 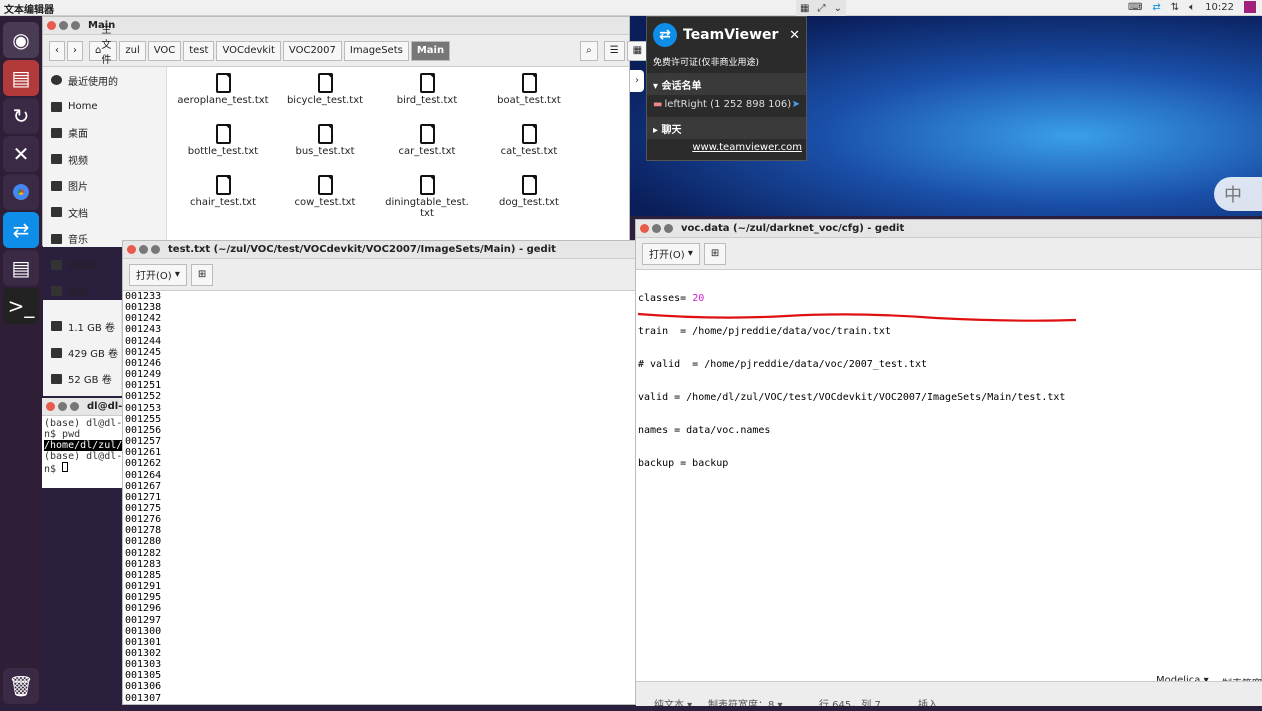 What do you see at coordinates (21, 78) in the screenshot?
I see `file-manager-icon: ▤` at bounding box center [21, 78].